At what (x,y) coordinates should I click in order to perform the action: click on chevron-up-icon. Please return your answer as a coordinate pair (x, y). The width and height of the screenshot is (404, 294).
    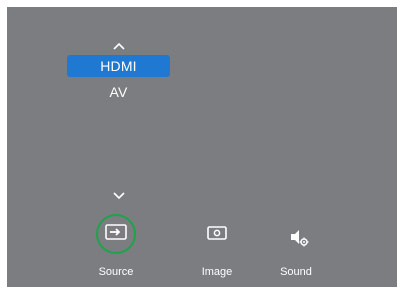
    Looking at the image, I should click on (119, 46).